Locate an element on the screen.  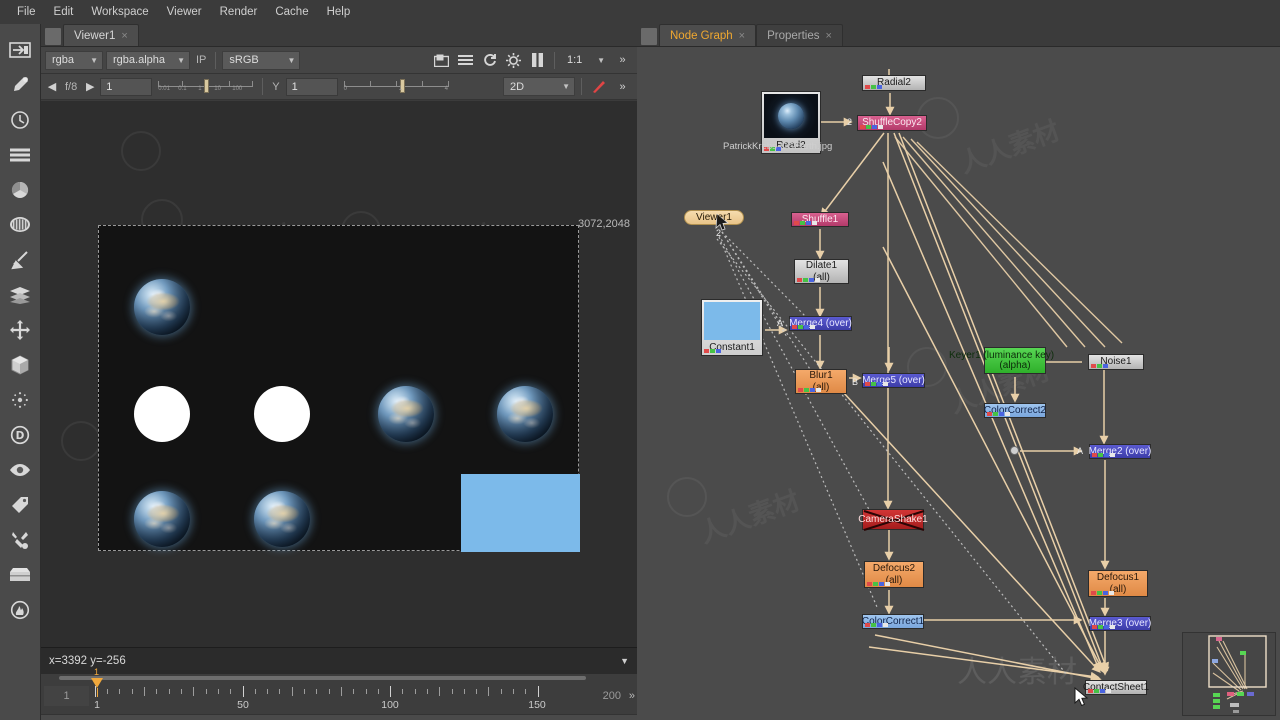
timeline-ruler: 1 50 100 150 1 is located at coordinates (340, 690).